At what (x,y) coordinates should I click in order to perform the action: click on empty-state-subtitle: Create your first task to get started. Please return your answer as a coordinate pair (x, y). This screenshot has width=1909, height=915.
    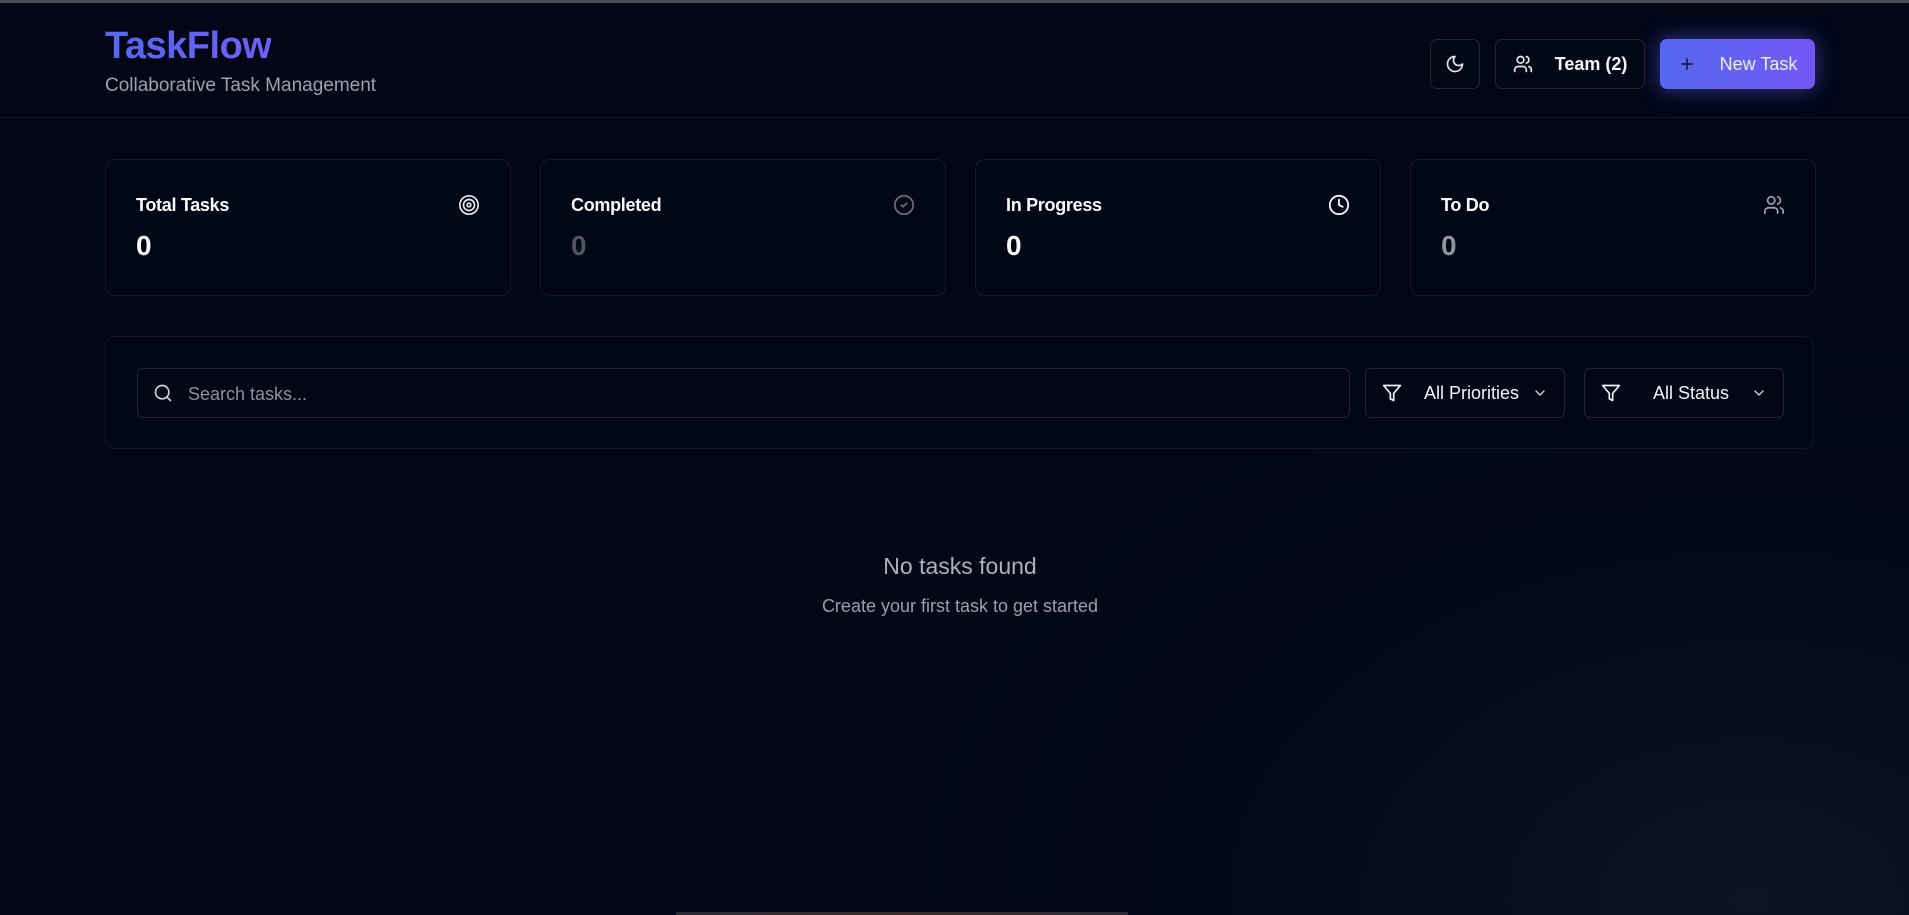
    Looking at the image, I should click on (960, 606).